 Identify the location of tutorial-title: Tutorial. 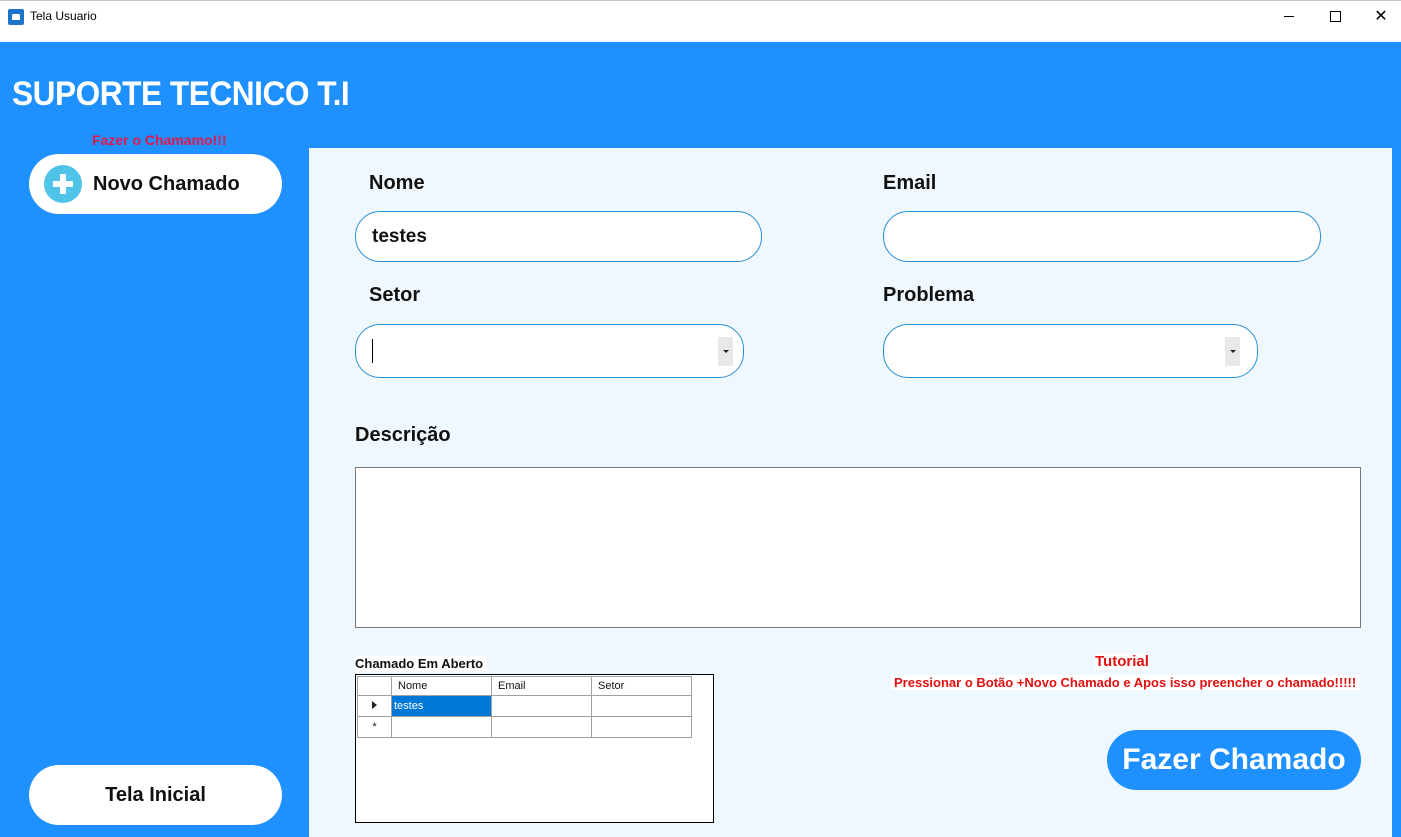
(1122, 661).